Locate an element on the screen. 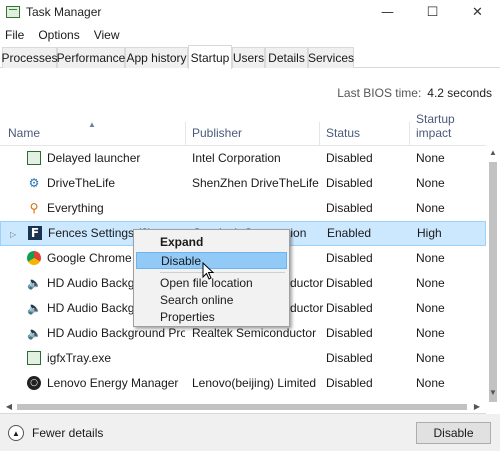 This screenshot has height=451, width=500. row-name: Delayed launcher is located at coordinates (94, 158).